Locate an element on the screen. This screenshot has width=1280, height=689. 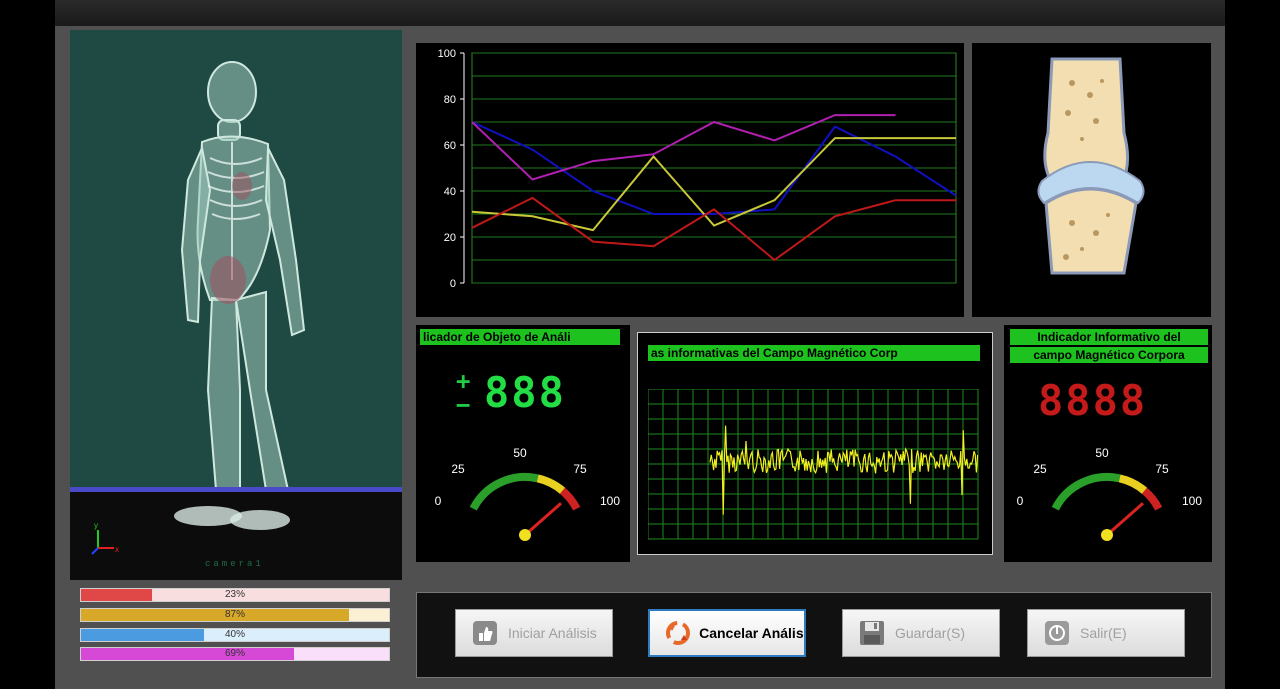
start-analysis-label: Iniciar Análisis is located at coordinates (552, 633).